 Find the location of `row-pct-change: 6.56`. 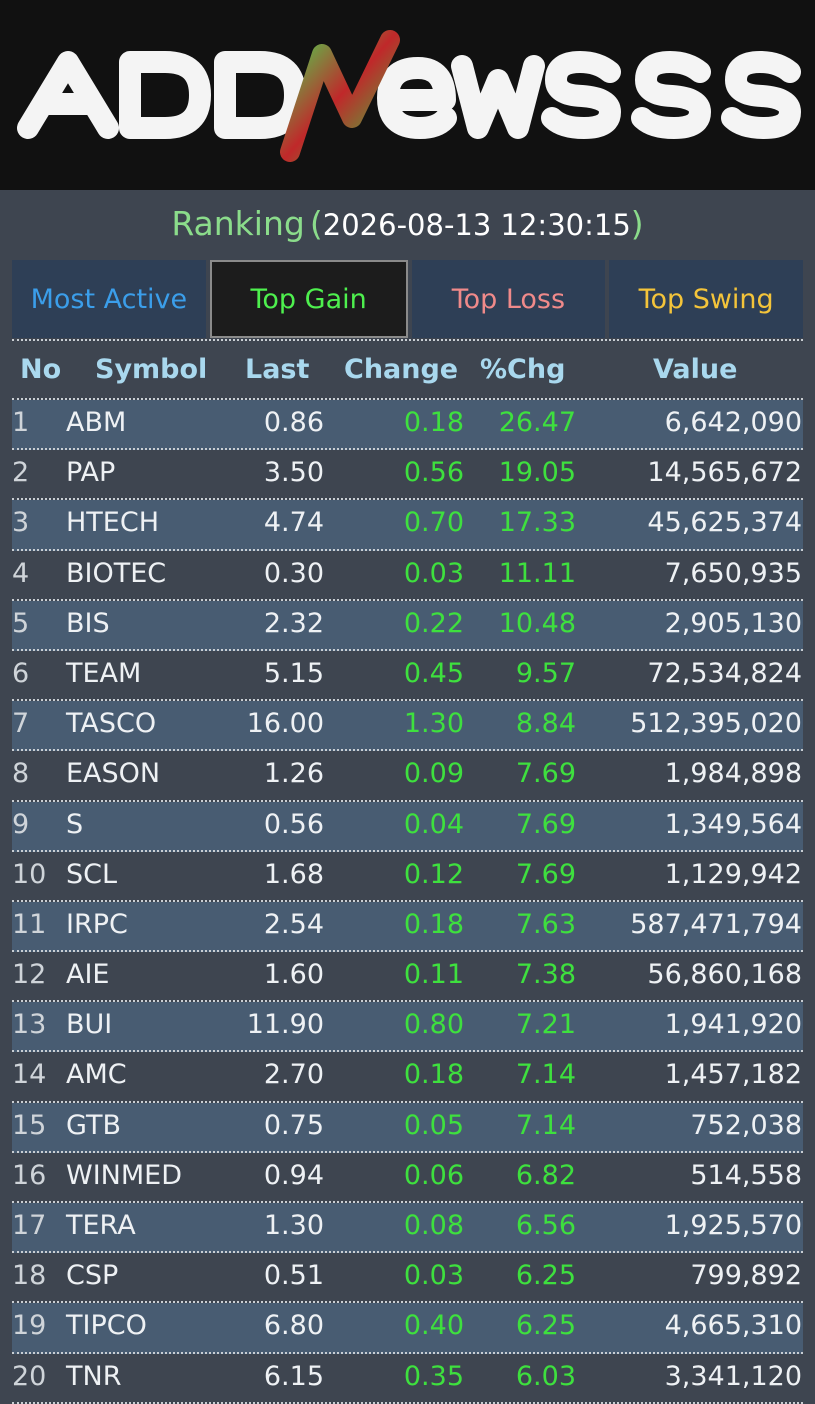

row-pct-change: 6.56 is located at coordinates (545, 1225).